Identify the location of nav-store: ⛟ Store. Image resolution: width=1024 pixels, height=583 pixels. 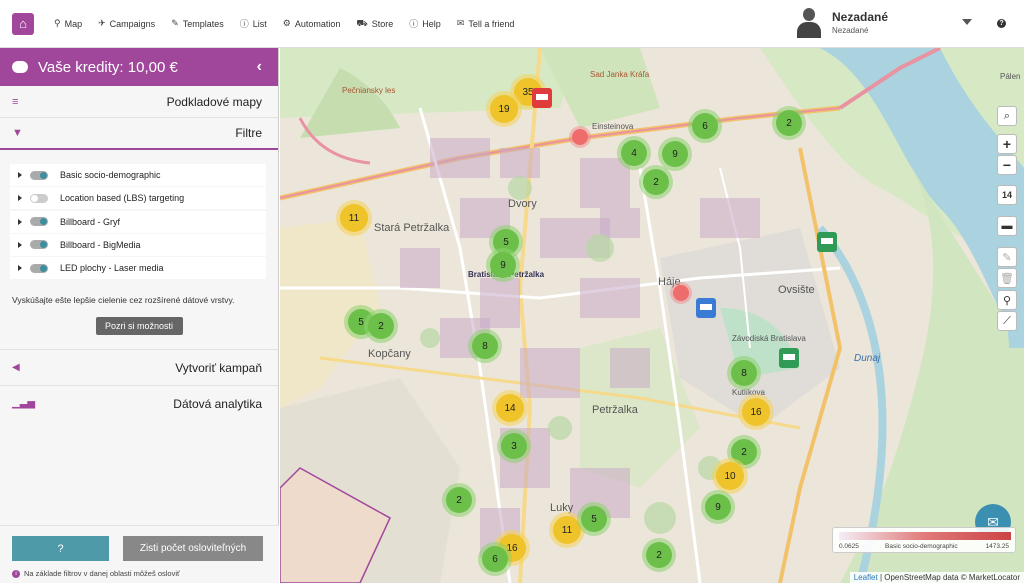
(374, 23).